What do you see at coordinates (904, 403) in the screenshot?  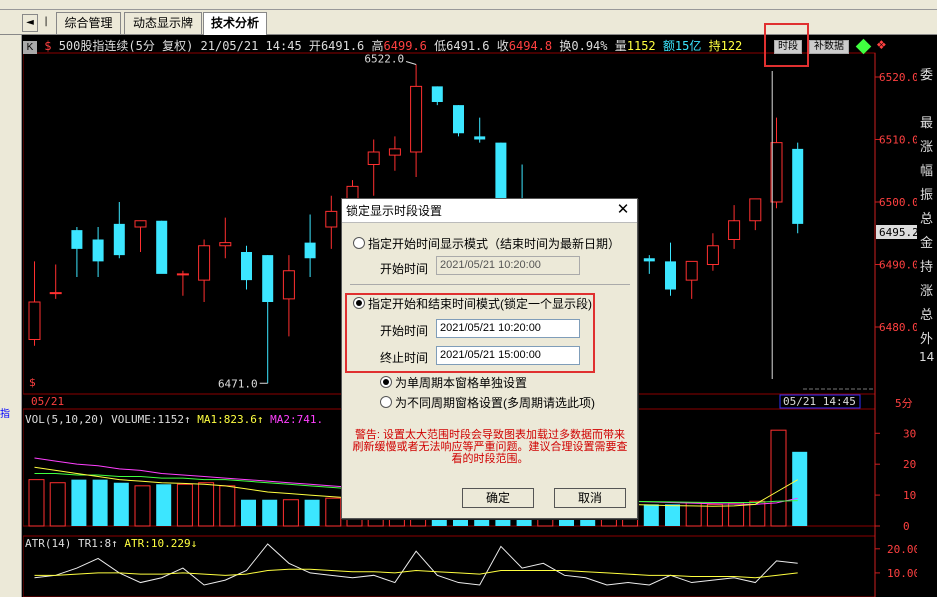 I see `interval-label: 5分` at bounding box center [904, 403].